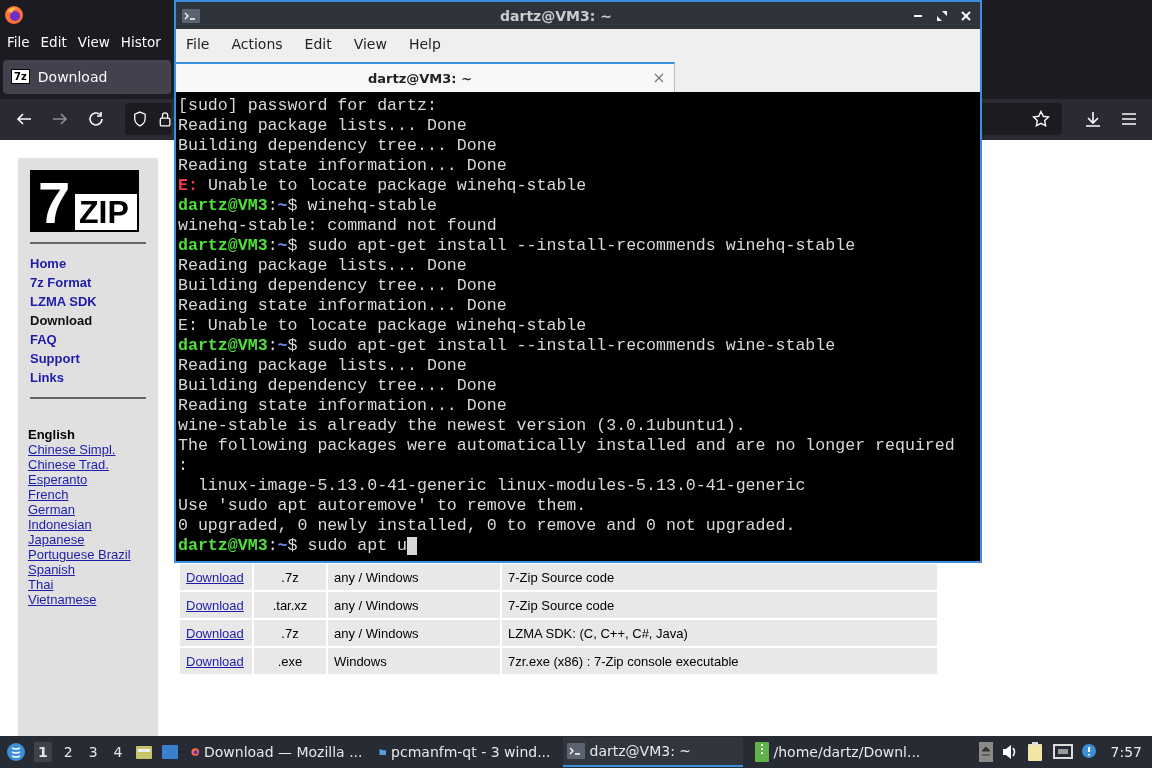 The width and height of the screenshot is (1152, 768). I want to click on desktop-switcher: 3, so click(93, 752).